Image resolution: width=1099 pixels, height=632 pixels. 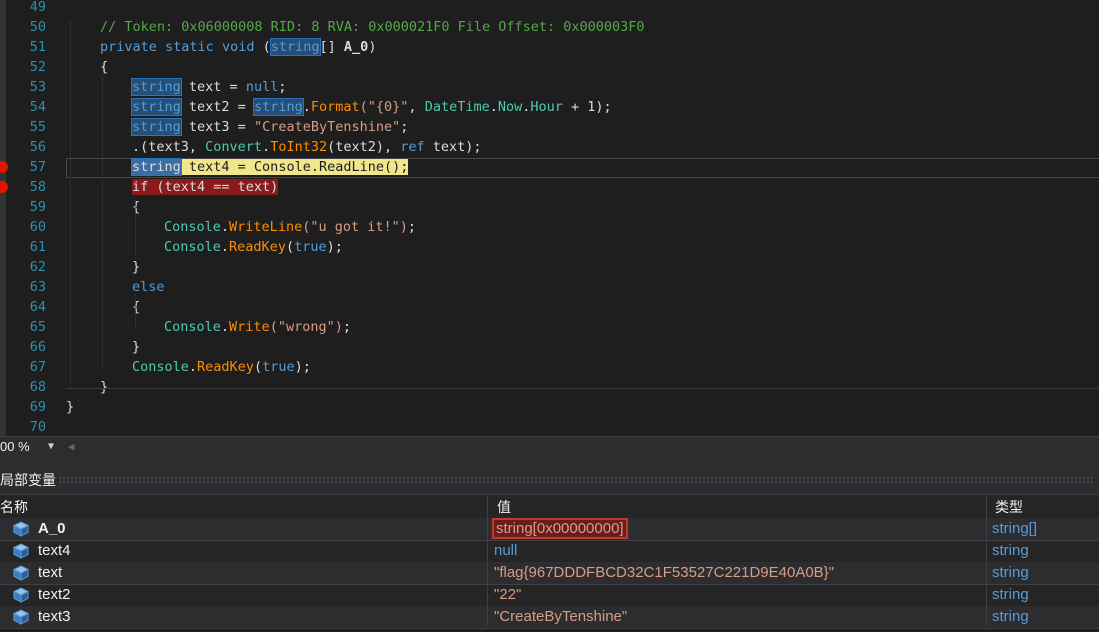 I want to click on column-header-name: 名称, so click(x=14, y=507).